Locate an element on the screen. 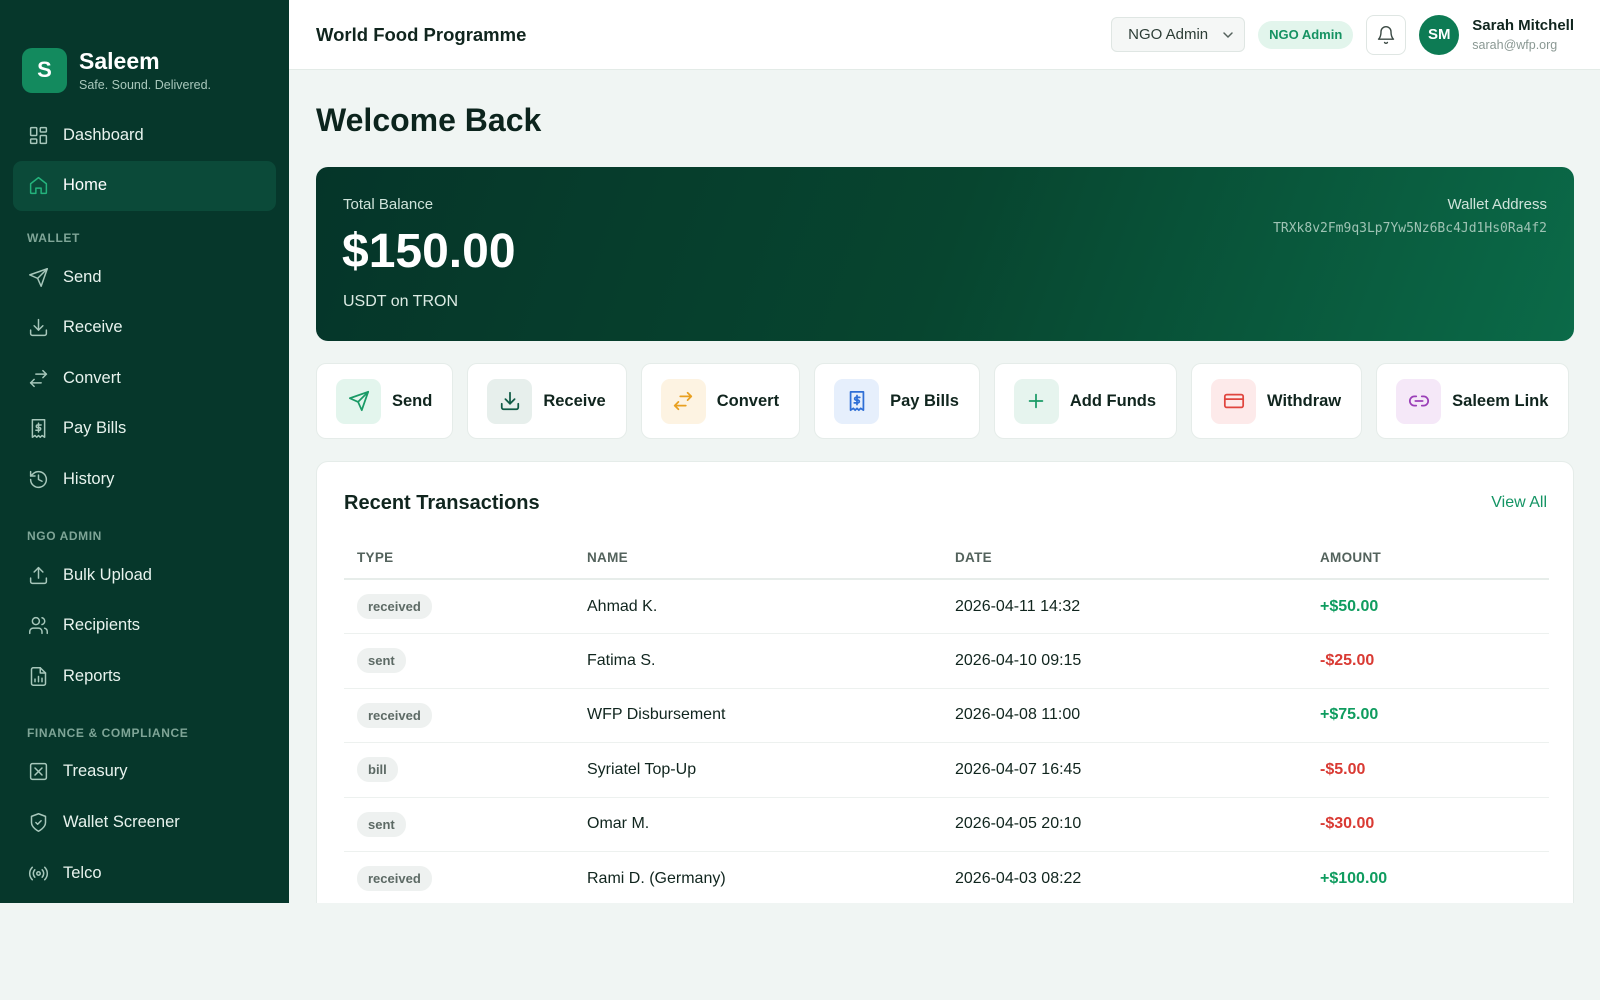  sidebar-item-label: Receive is located at coordinates (93, 327).